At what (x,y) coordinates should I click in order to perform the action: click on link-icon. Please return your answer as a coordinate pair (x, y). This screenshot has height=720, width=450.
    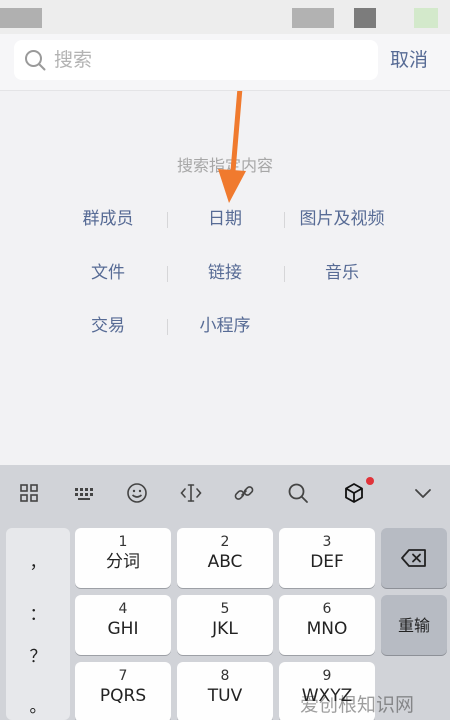
    Looking at the image, I should click on (244, 493).